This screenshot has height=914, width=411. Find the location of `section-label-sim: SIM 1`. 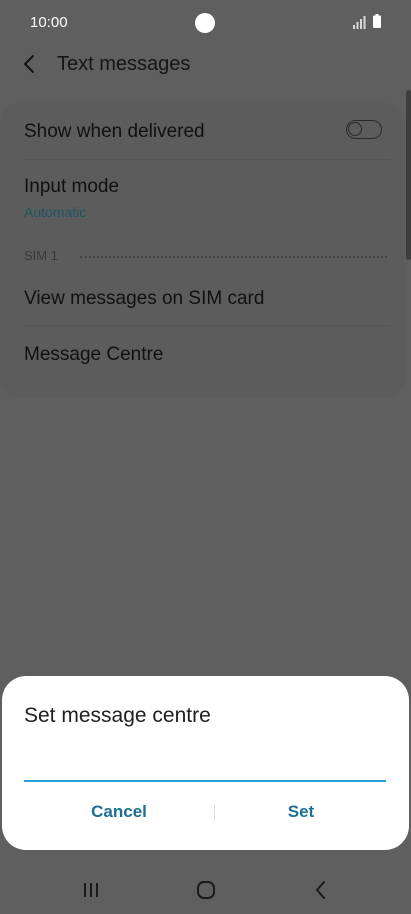

section-label-sim: SIM 1 is located at coordinates (41, 255).